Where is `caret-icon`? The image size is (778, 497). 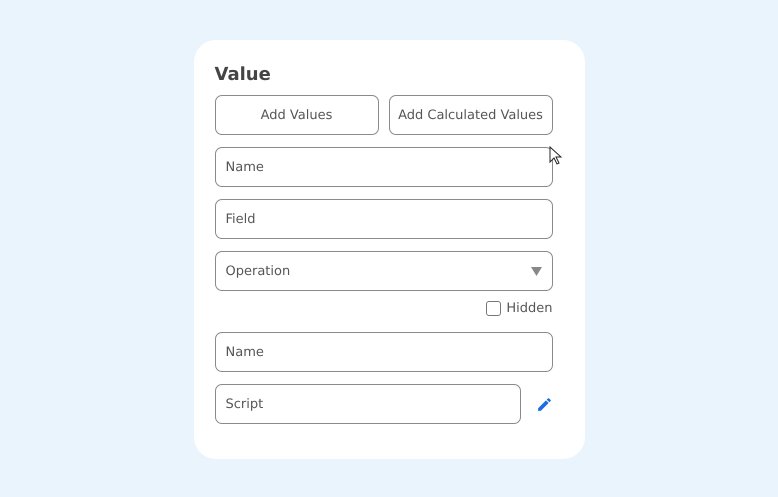
caret-icon is located at coordinates (536, 271).